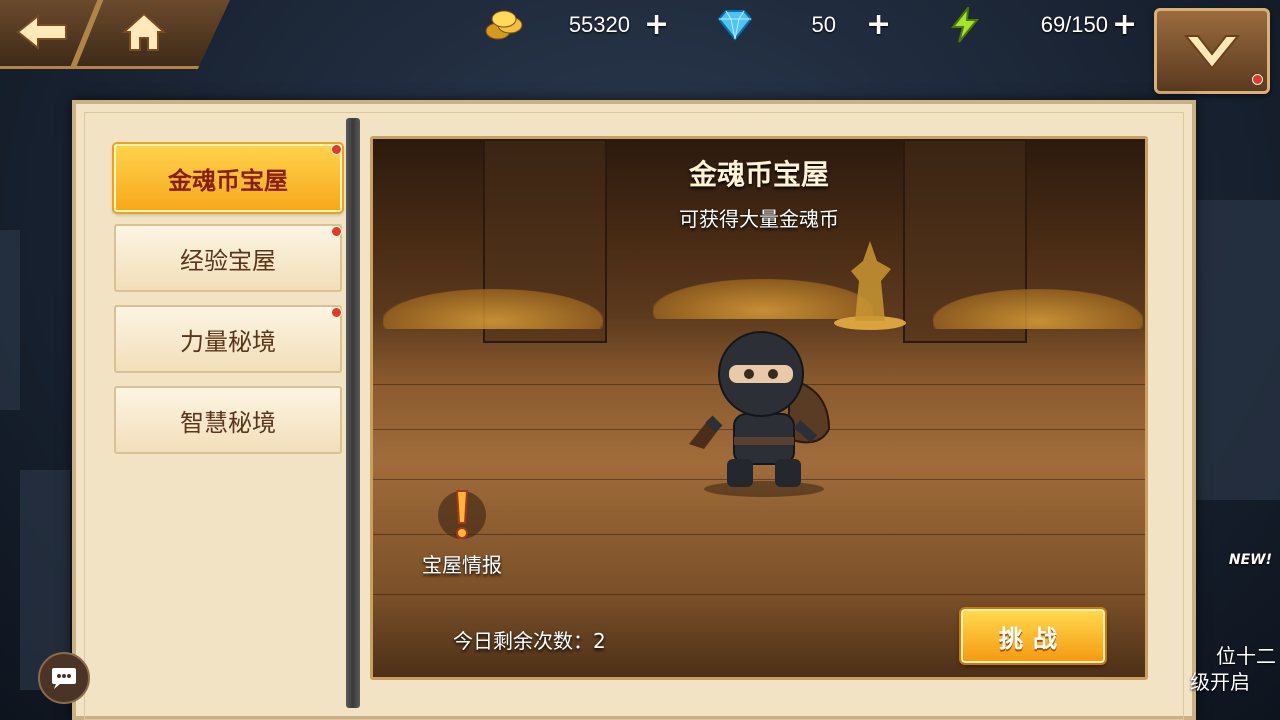 The height and width of the screenshot is (720, 1280). What do you see at coordinates (504, 25) in the screenshot?
I see `gold-coin-icon` at bounding box center [504, 25].